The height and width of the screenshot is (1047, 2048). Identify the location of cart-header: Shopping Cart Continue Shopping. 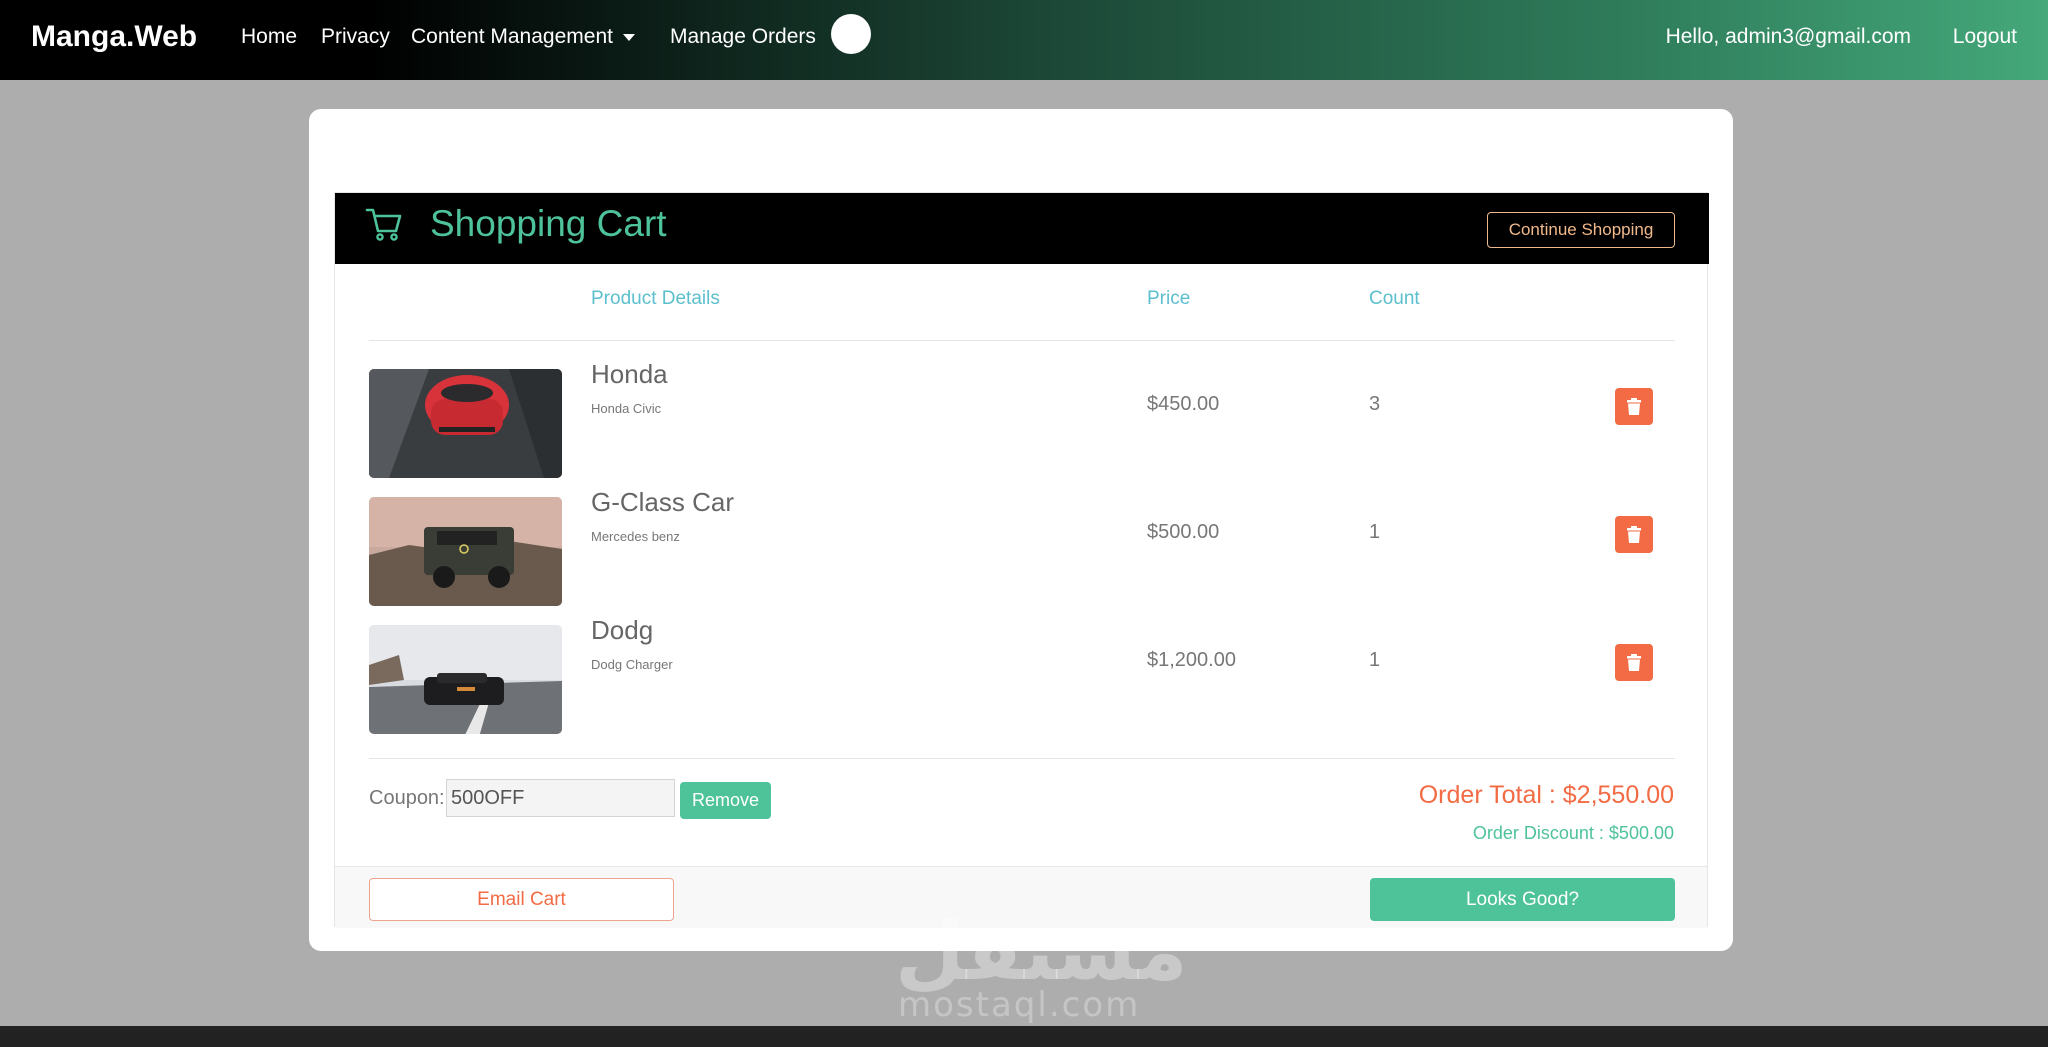
(1022, 228).